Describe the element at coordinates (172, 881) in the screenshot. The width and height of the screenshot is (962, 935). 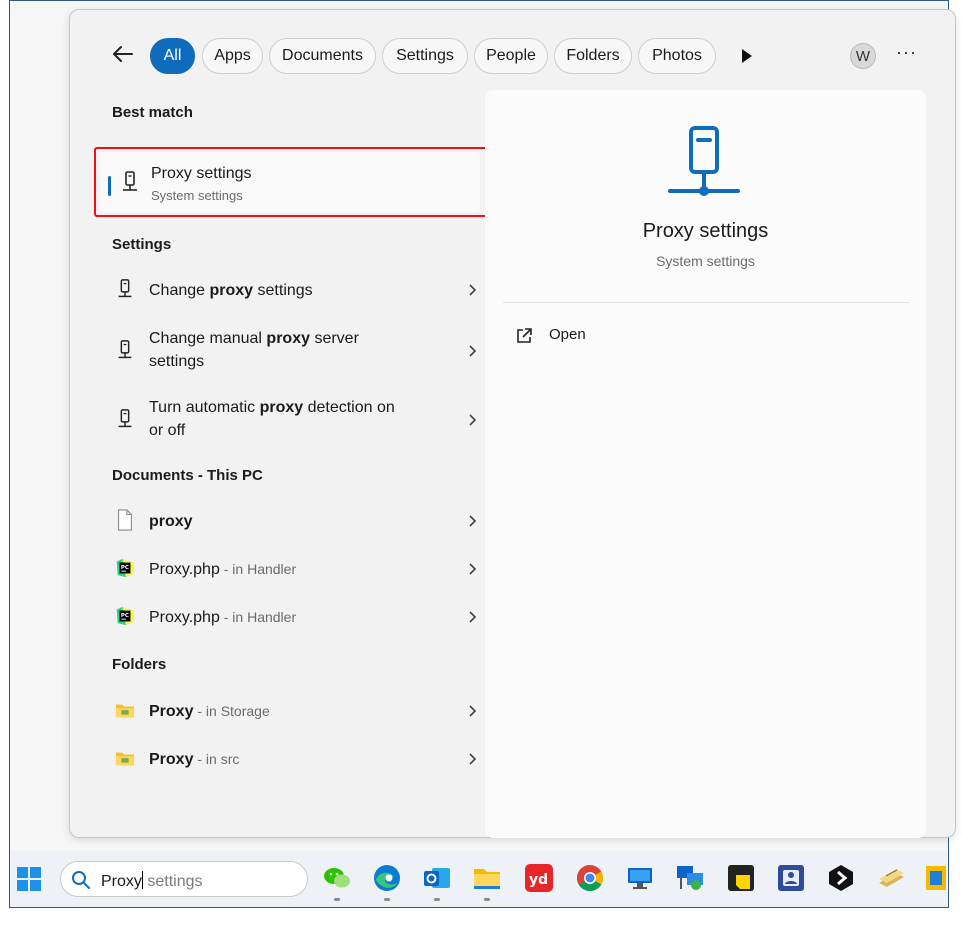
I see `search-suggestion-text: settings` at that location.